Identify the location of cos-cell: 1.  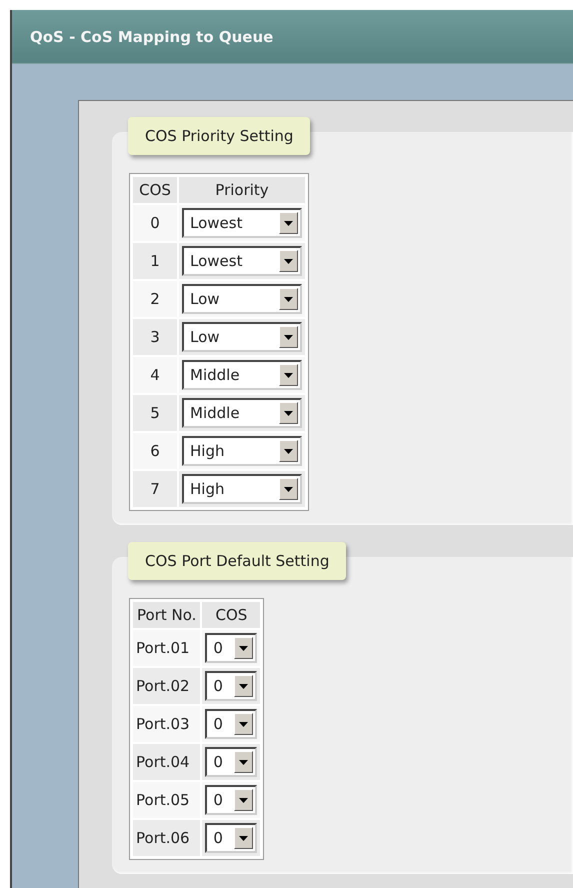
(155, 261).